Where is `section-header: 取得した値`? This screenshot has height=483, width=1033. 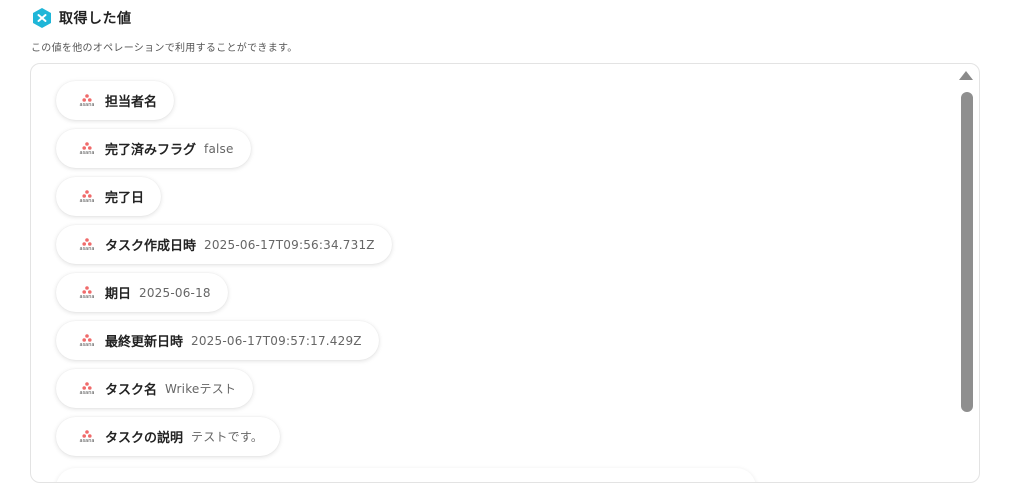
section-header: 取得した値 is located at coordinates (81, 18).